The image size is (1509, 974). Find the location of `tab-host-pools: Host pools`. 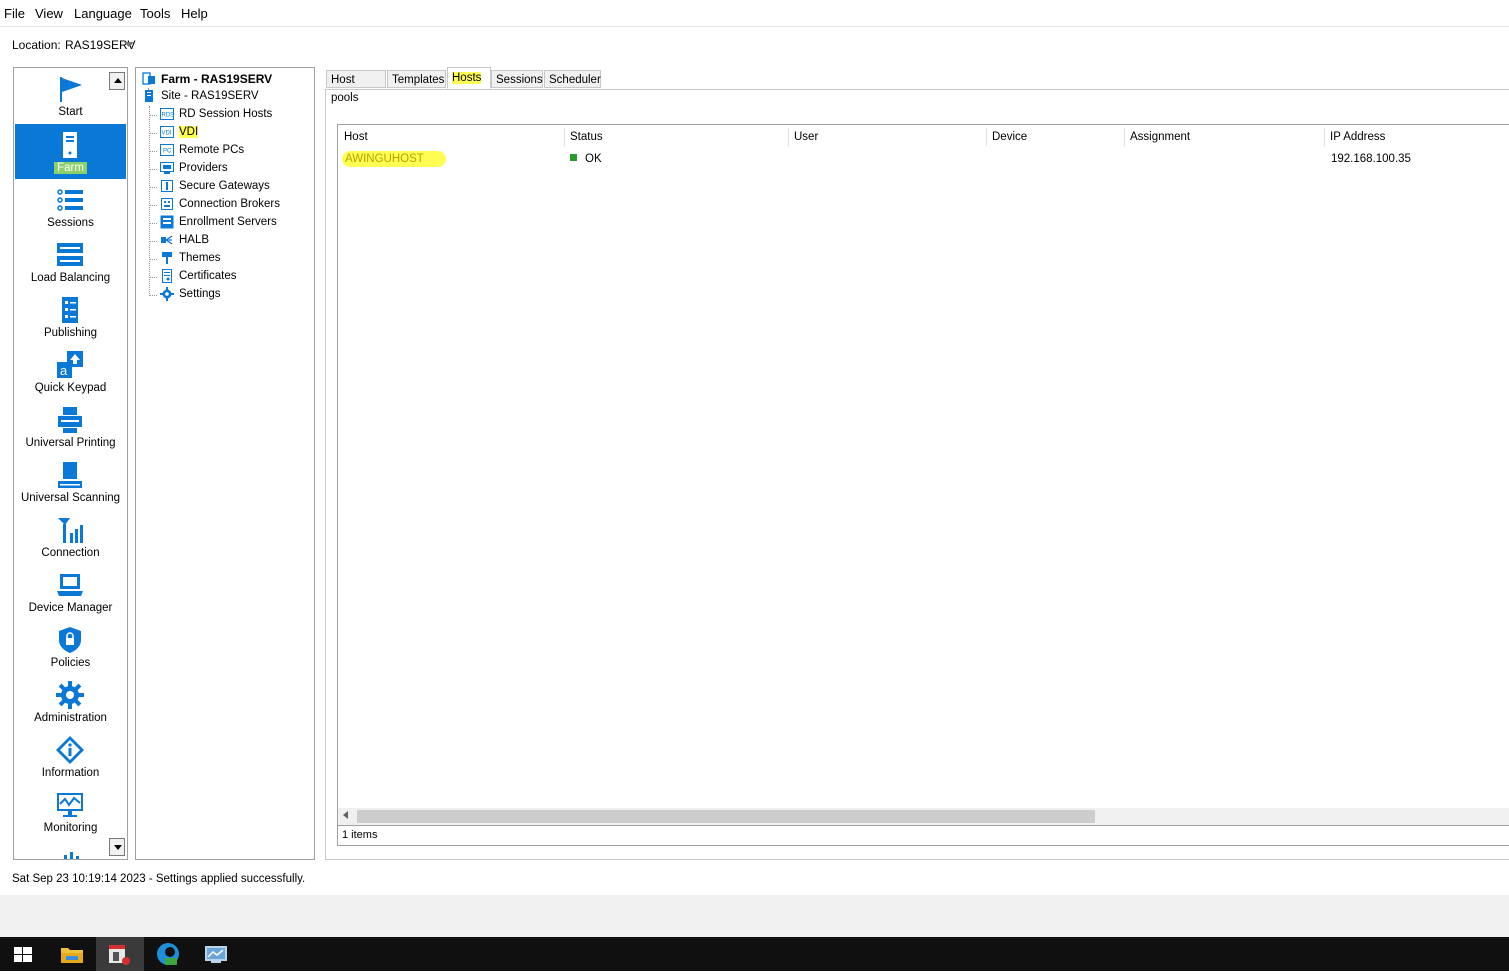

tab-host-pools: Host pools is located at coordinates (356, 87).